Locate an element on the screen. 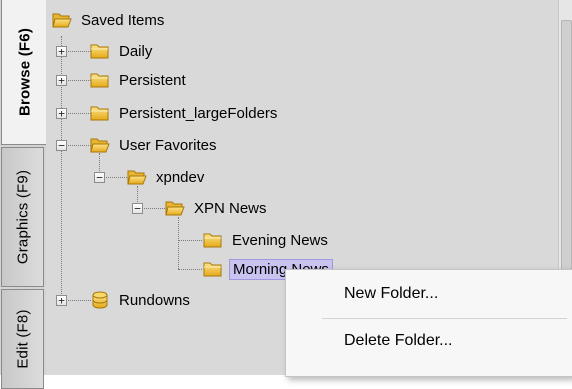 This screenshot has width=572, height=389. tab-strip: Browse (F6) Graphics (F9) Edit (F8) is located at coordinates (23, 194).